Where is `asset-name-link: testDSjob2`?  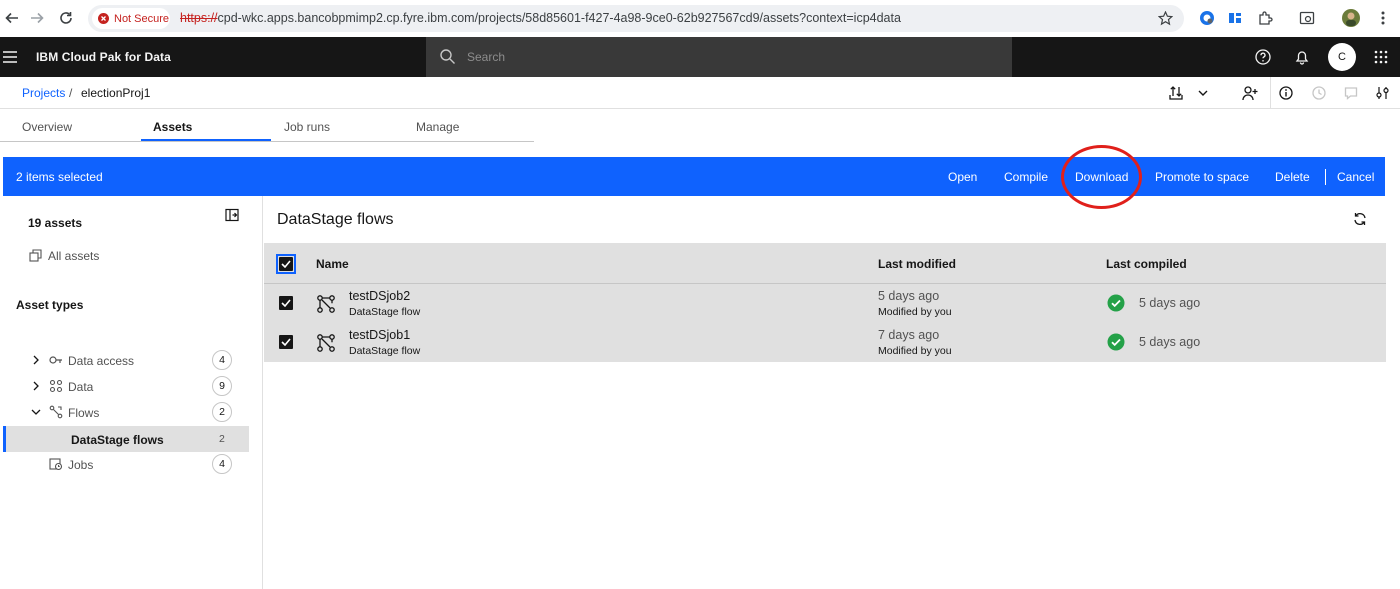 asset-name-link: testDSjob2 is located at coordinates (379, 296).